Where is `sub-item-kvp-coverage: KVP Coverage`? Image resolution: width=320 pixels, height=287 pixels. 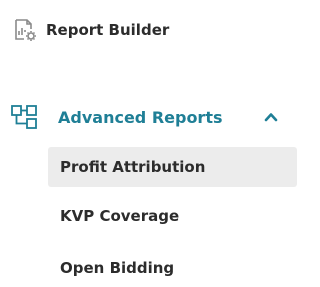 sub-item-kvp-coverage: KVP Coverage is located at coordinates (172, 216).